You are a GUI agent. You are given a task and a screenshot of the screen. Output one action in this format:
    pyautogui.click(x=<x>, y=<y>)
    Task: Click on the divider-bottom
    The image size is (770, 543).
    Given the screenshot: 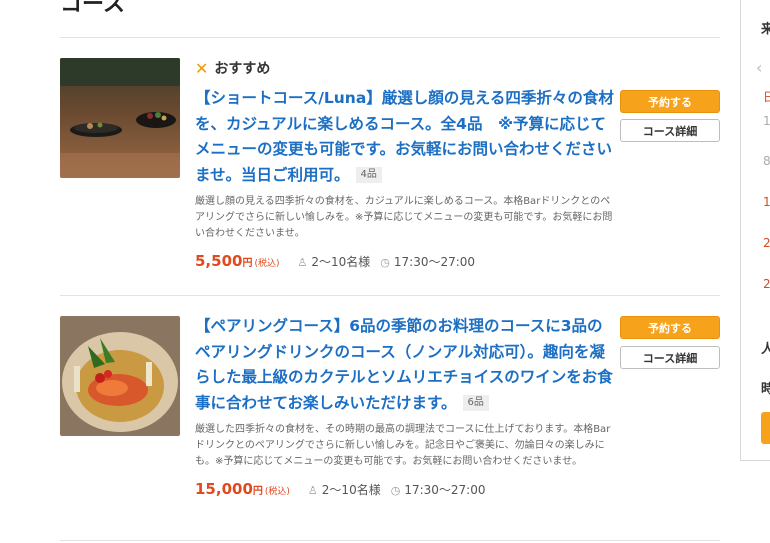 What is the action you would take?
    pyautogui.click(x=390, y=540)
    